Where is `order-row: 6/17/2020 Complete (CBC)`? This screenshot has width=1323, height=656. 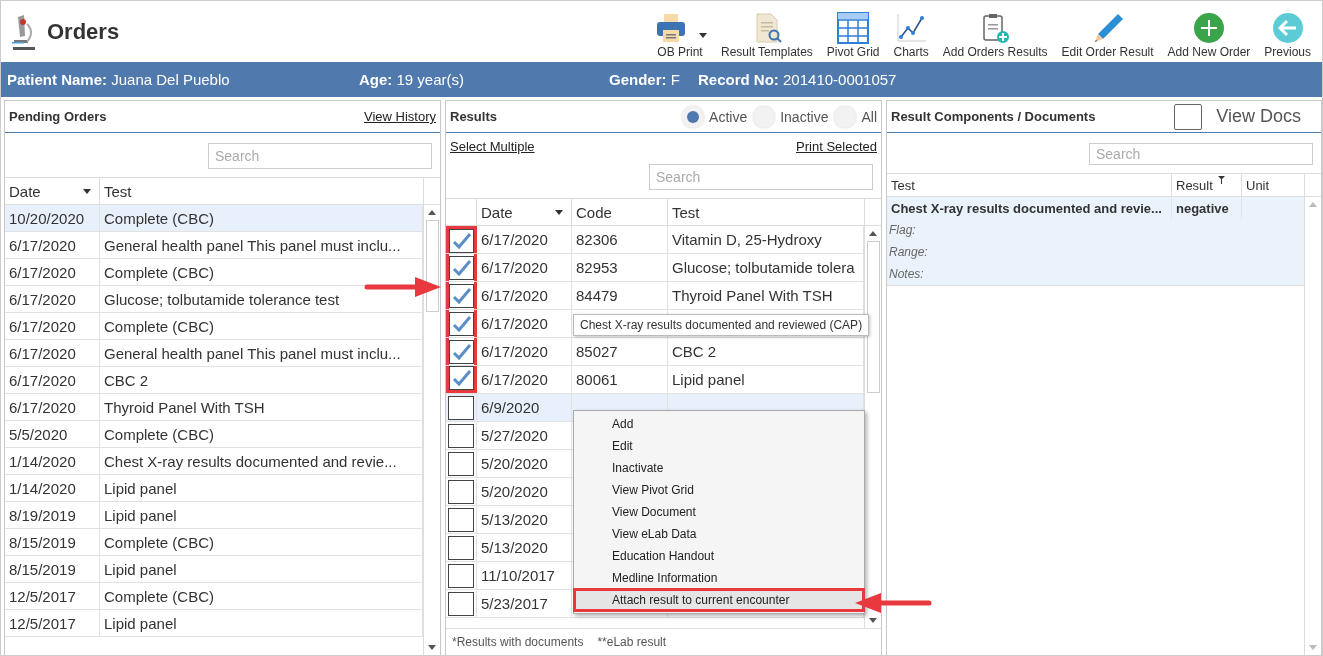 order-row: 6/17/2020 Complete (CBC) is located at coordinates (214, 326).